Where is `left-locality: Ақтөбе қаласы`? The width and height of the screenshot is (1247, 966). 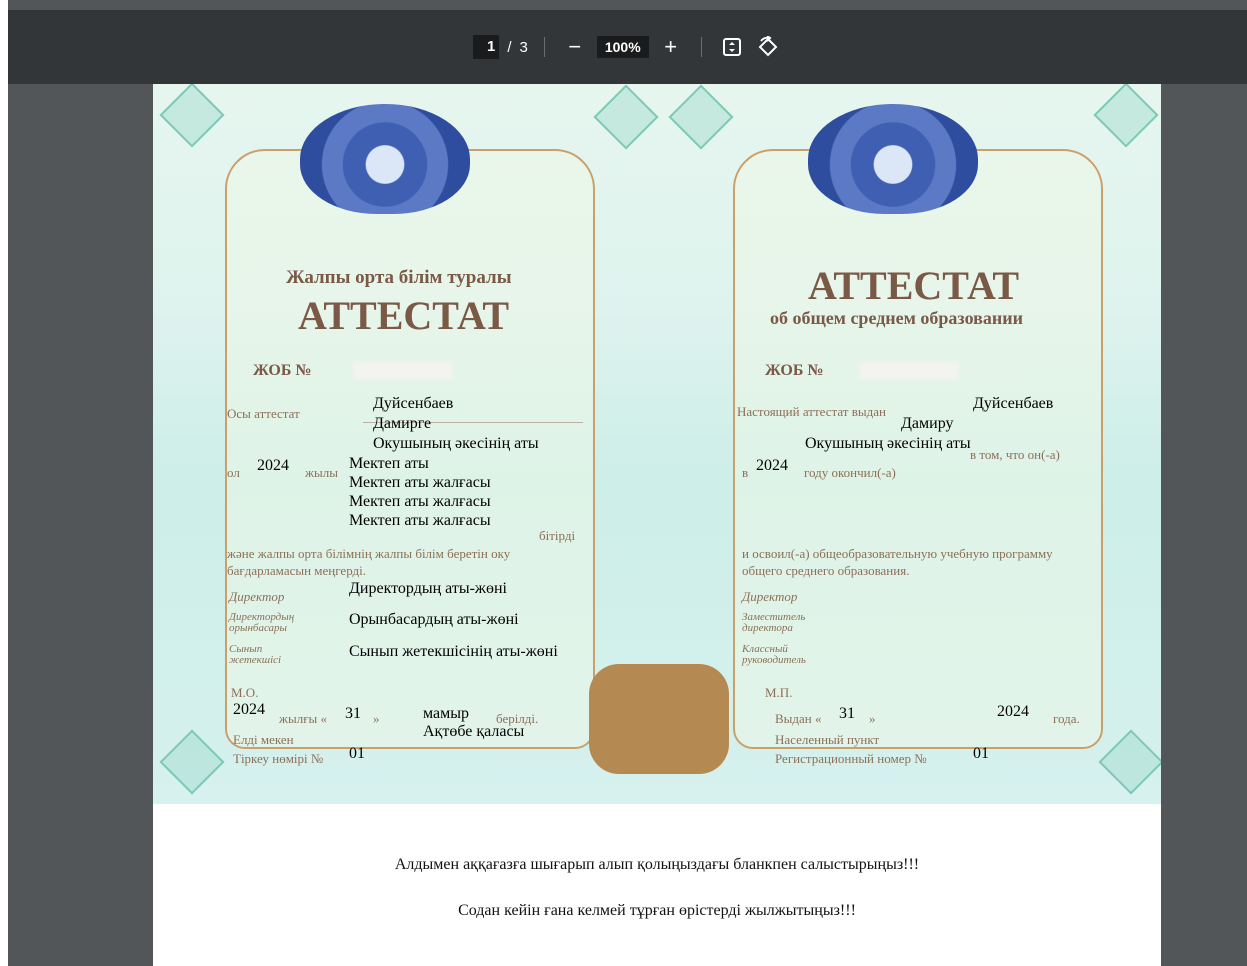 left-locality: Ақтөбе қаласы is located at coordinates (474, 731).